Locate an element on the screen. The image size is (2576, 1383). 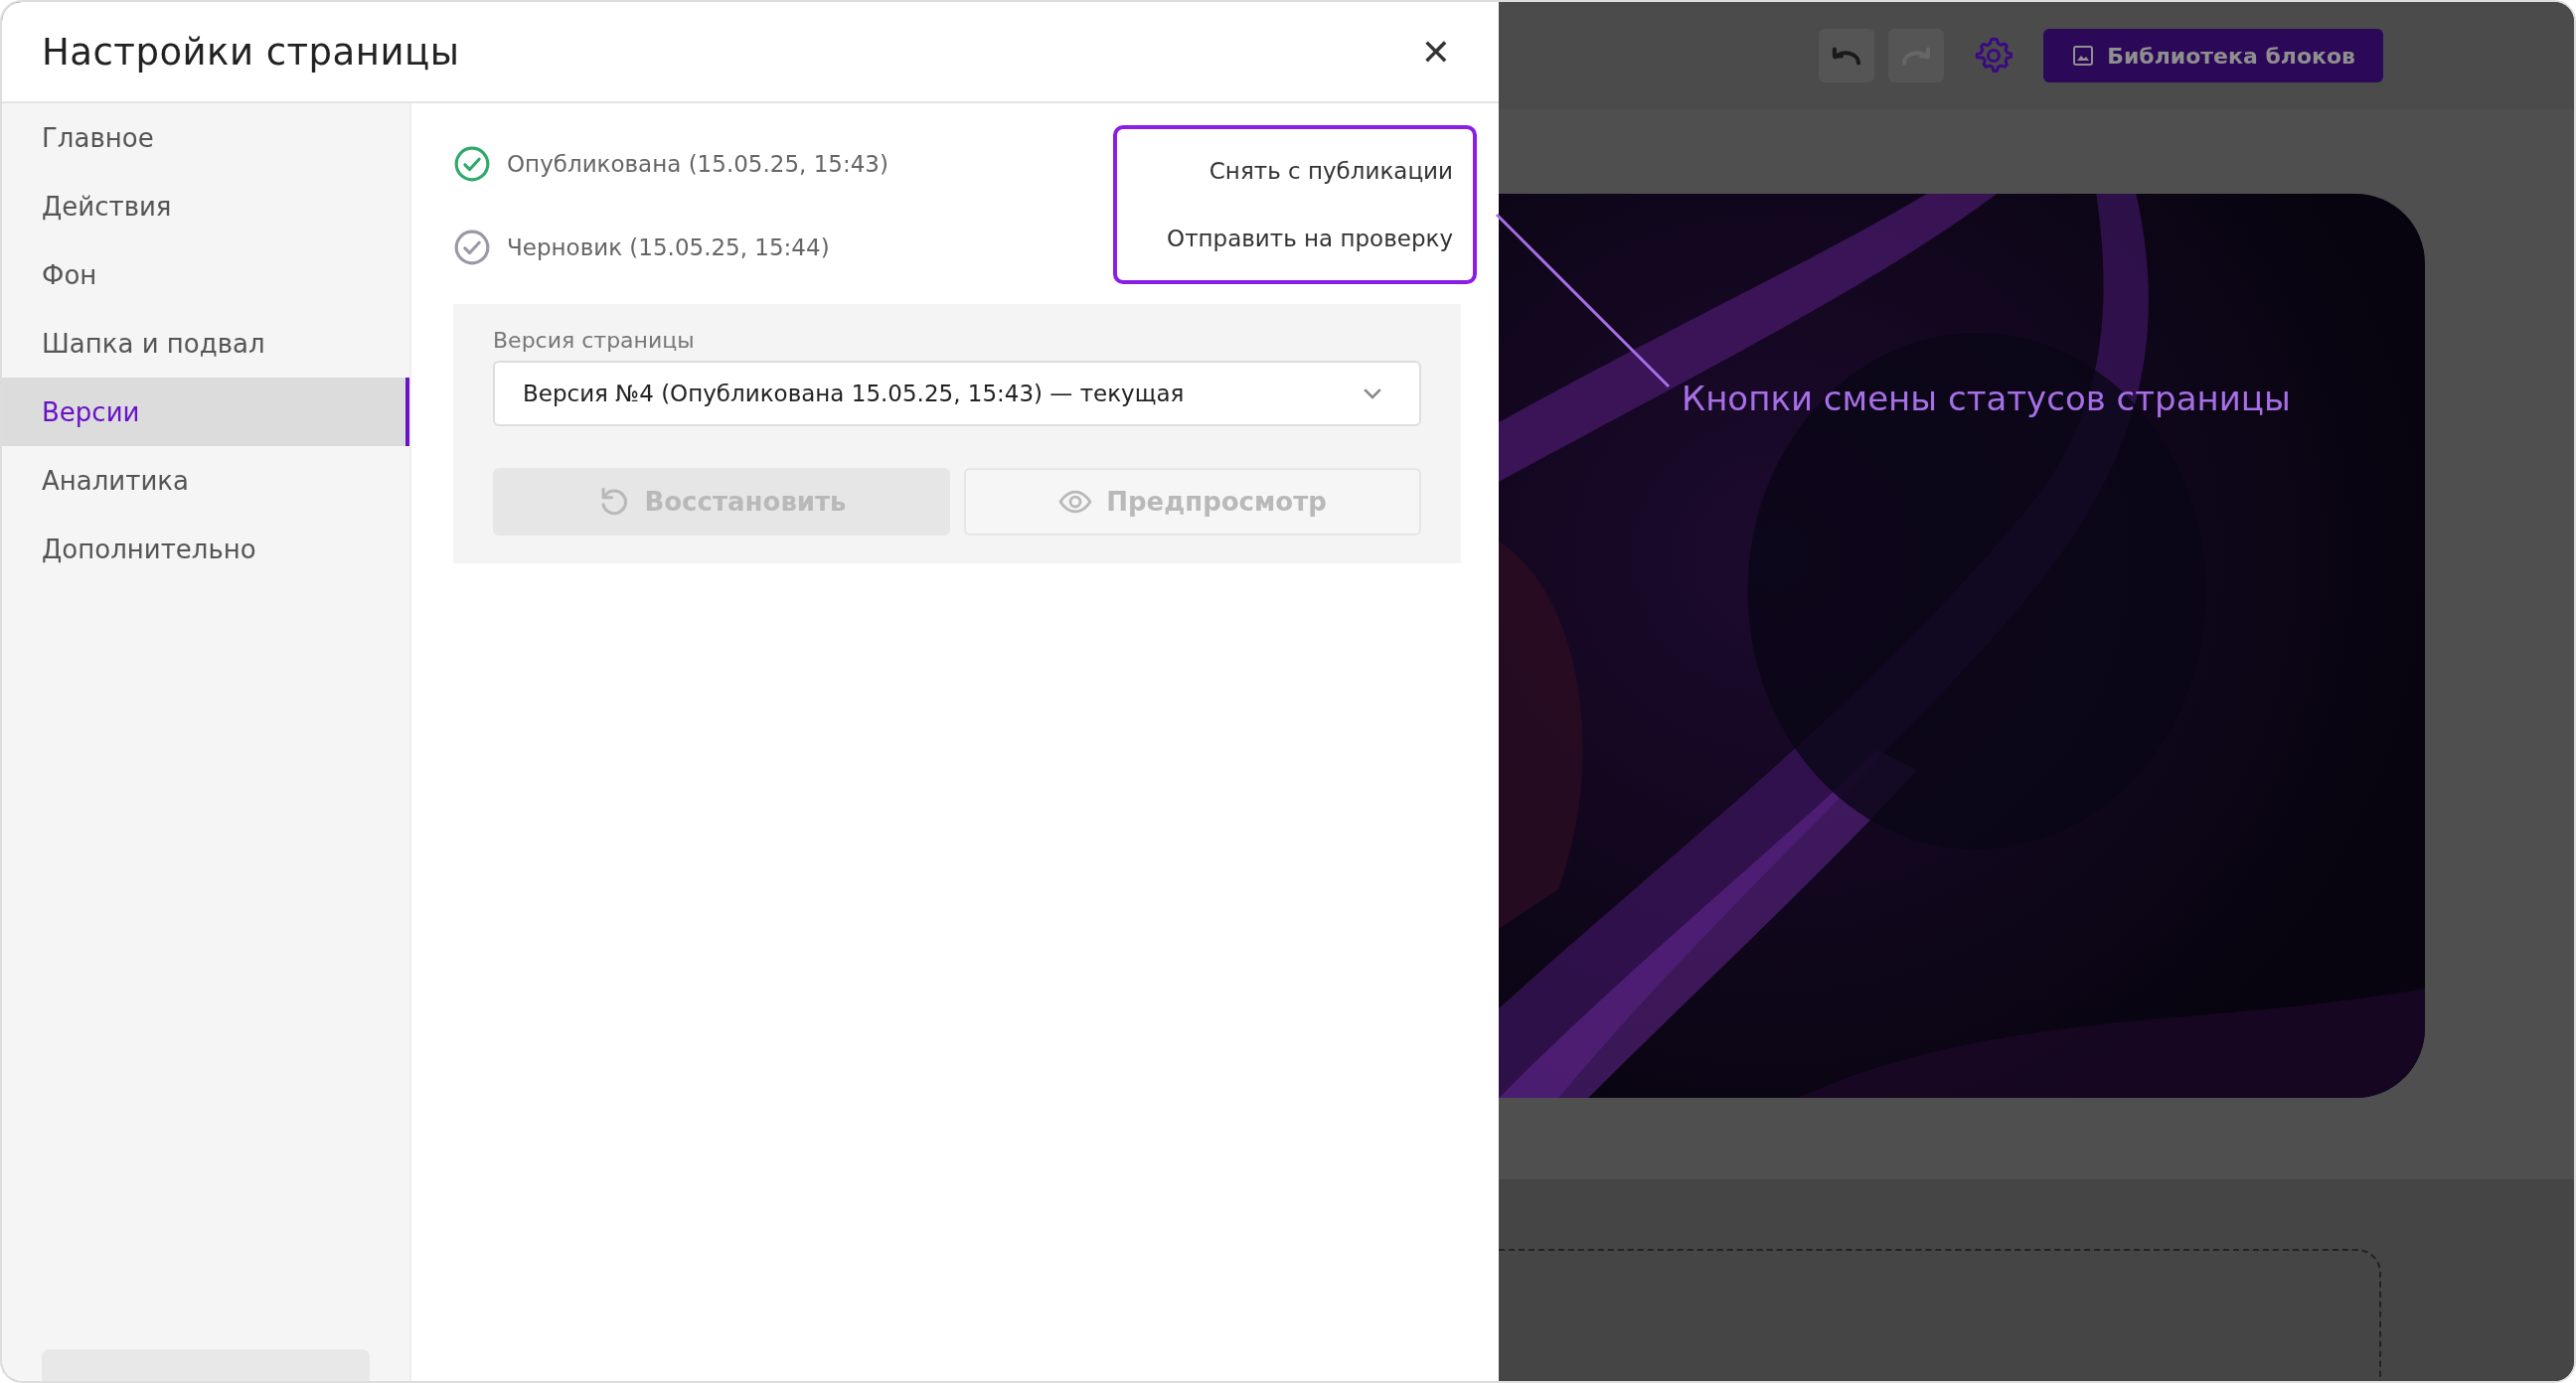
sidebar-item: Фон is located at coordinates (205, 274).